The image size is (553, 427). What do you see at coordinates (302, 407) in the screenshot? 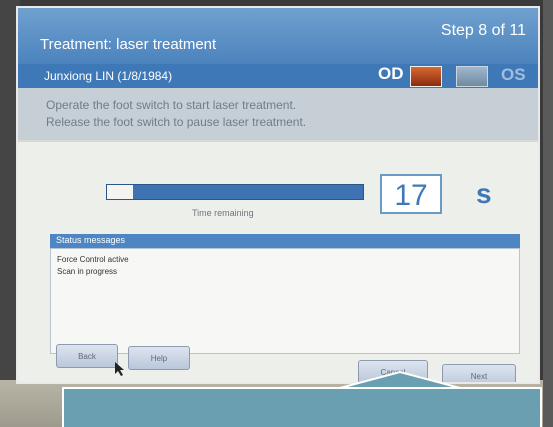
I see `callout-banner` at bounding box center [302, 407].